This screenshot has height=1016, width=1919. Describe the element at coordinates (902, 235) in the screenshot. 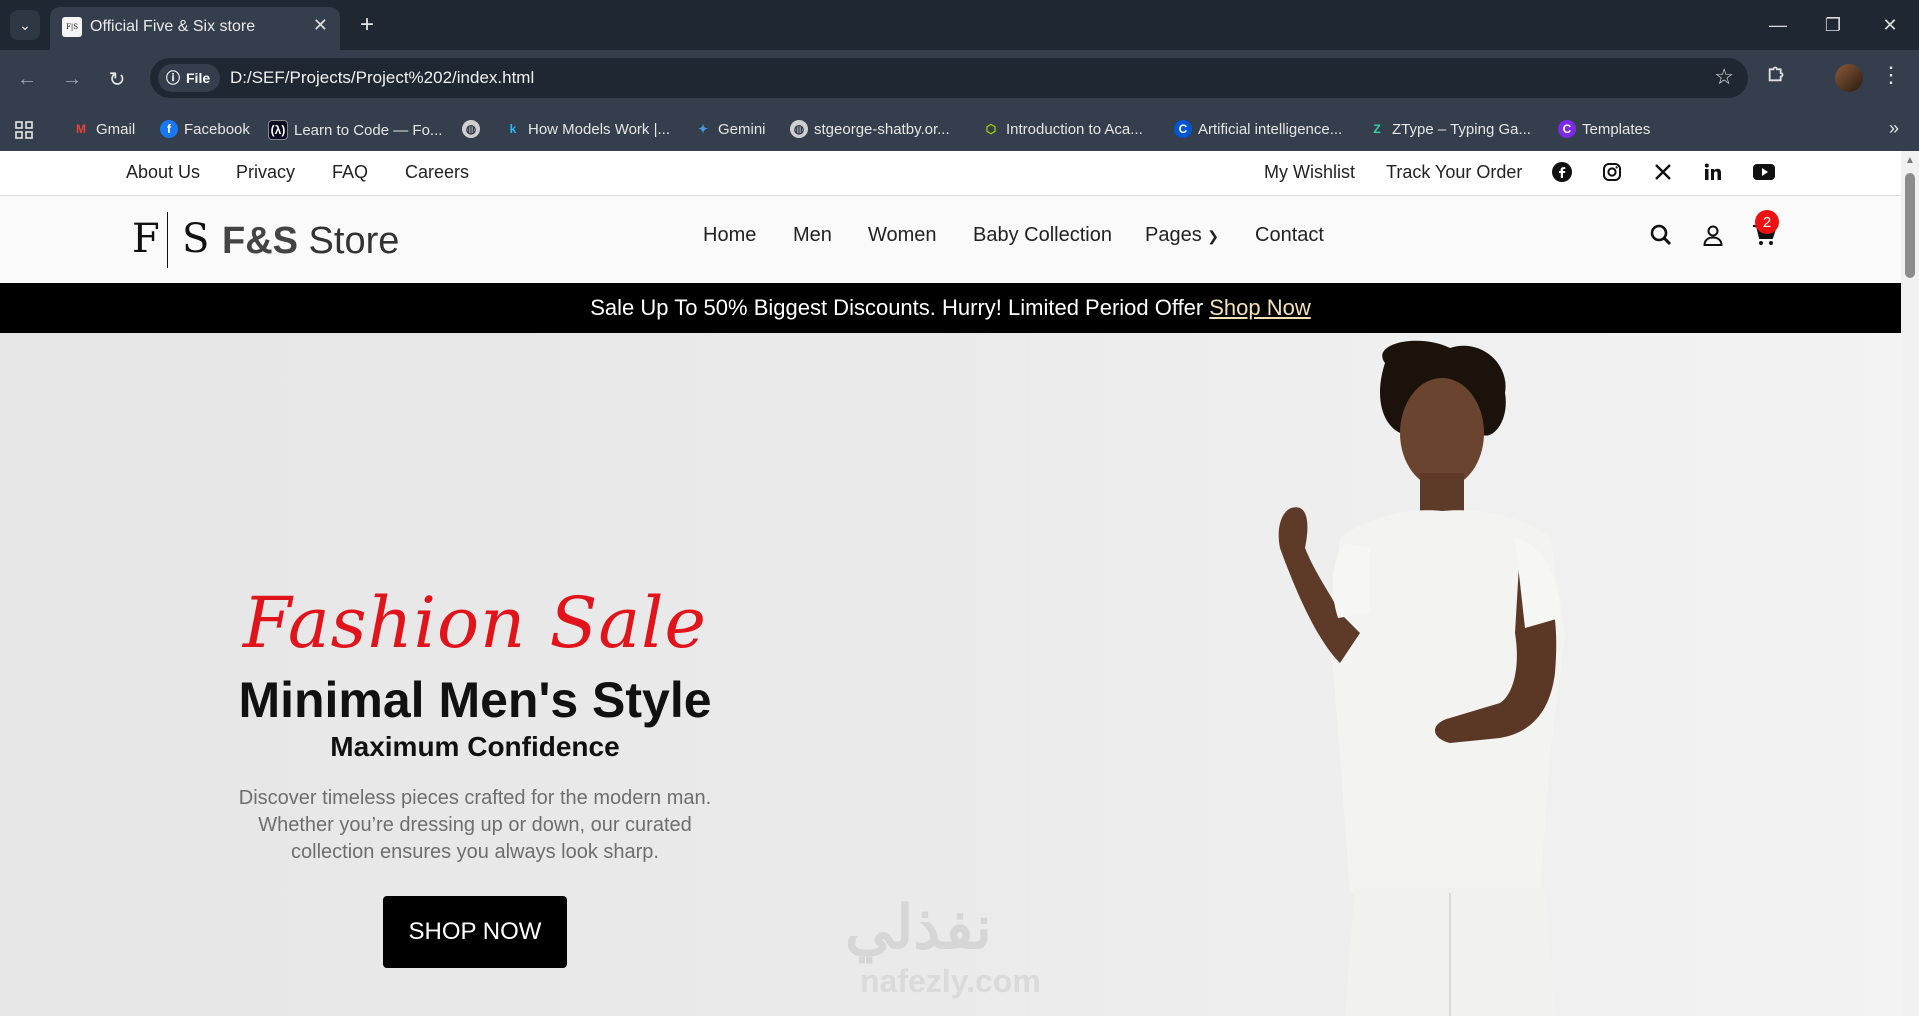

I see `nav-women: Women` at that location.